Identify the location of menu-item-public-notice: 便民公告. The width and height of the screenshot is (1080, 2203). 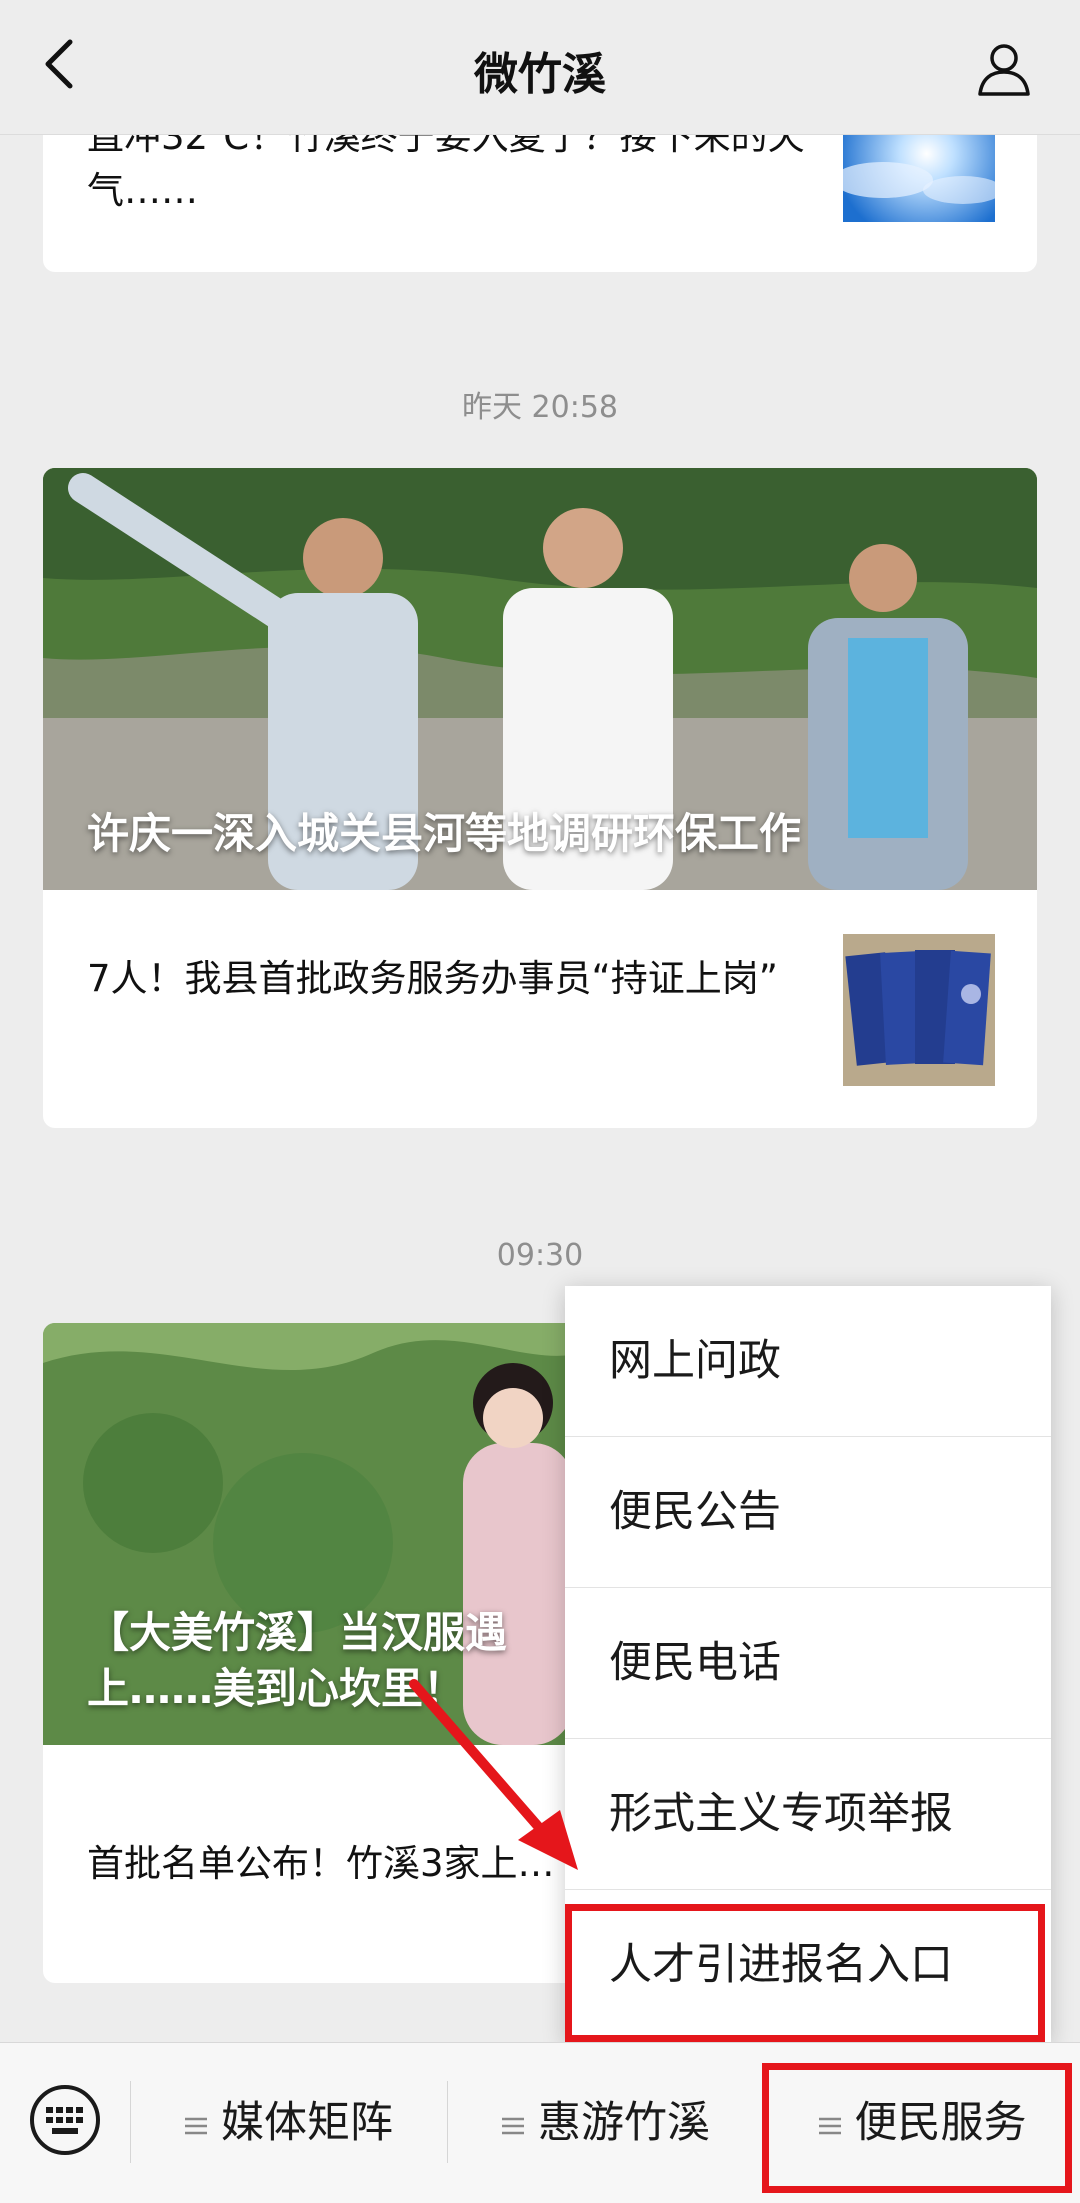
(808, 1512).